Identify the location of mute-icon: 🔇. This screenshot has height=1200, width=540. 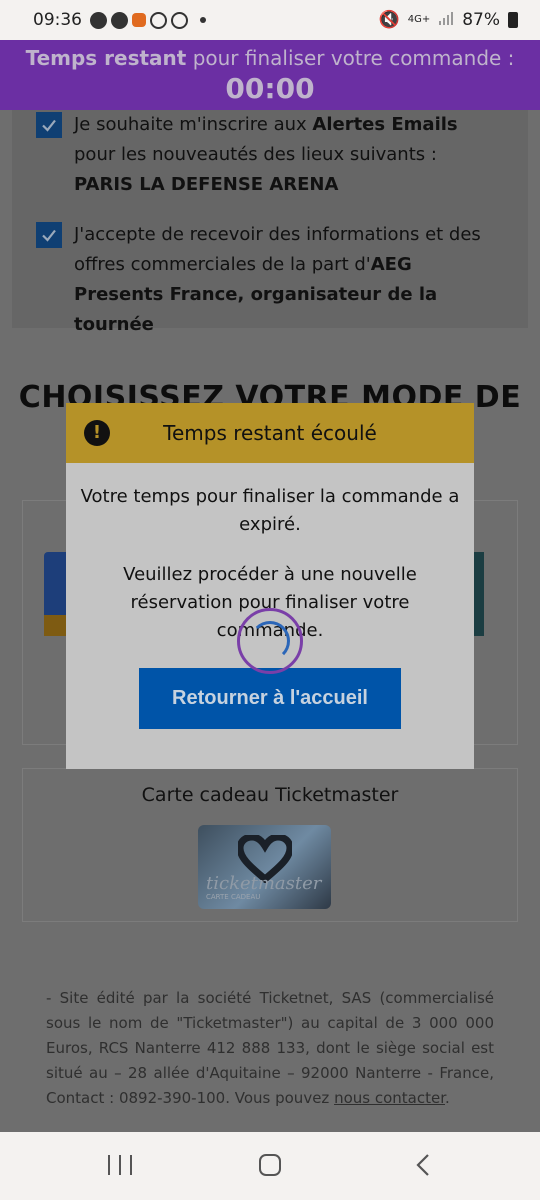
(389, 20).